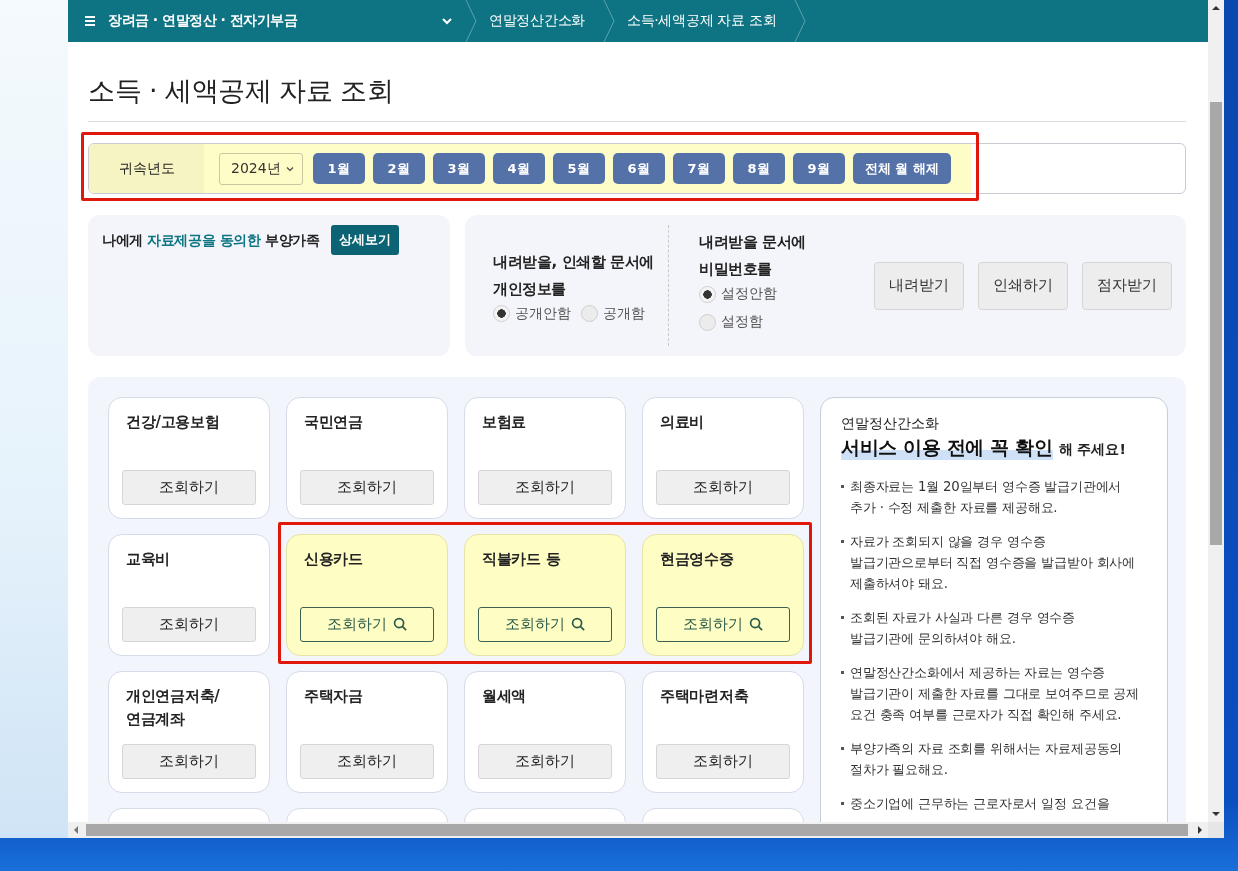  I want to click on month-button: 5월, so click(578, 168).